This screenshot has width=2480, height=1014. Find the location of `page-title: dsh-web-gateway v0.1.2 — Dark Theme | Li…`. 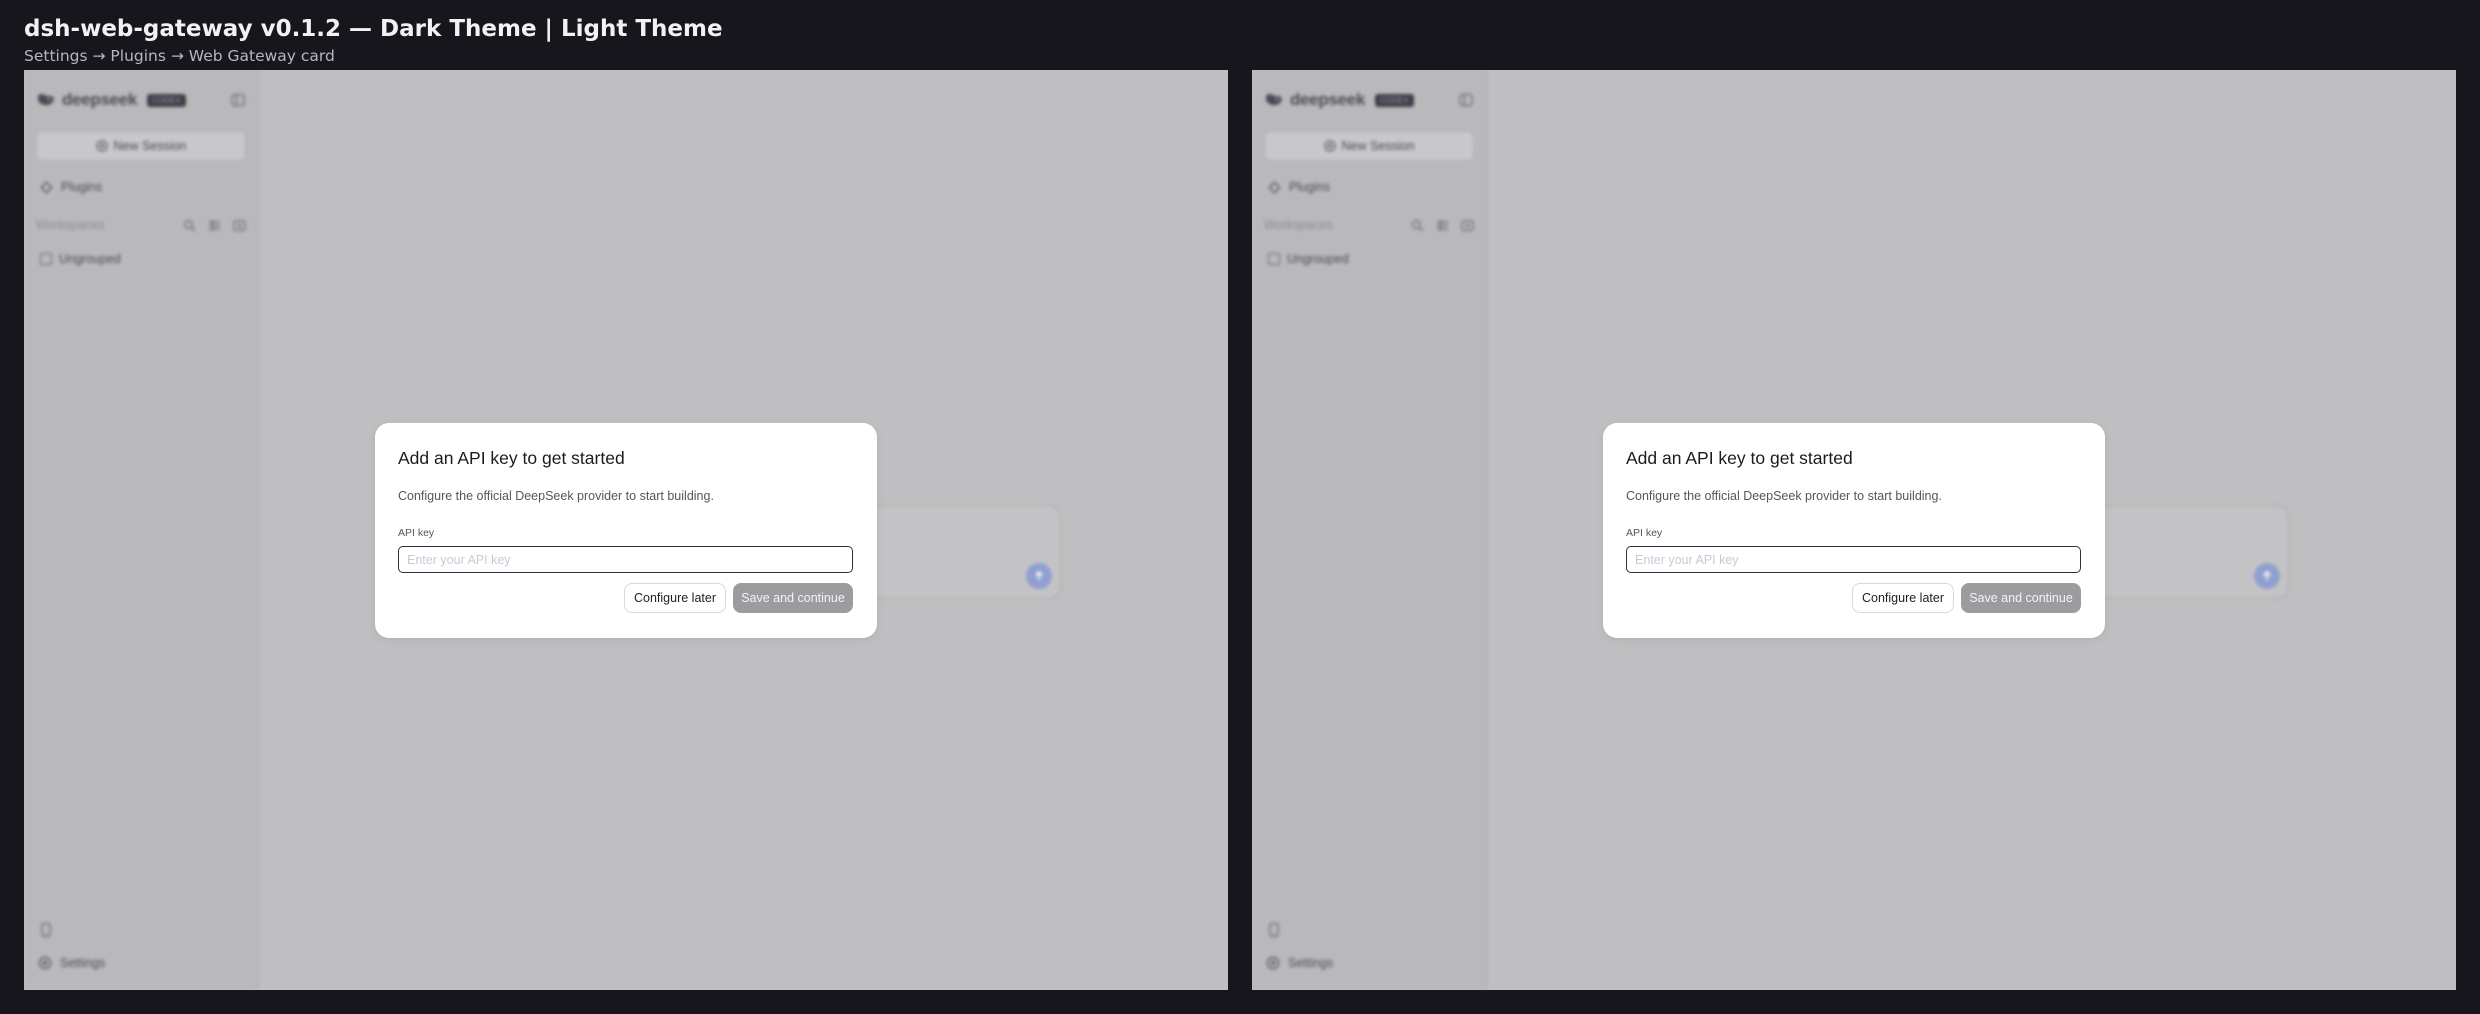

page-title: dsh-web-gateway v0.1.2 — Dark Theme | Li… is located at coordinates (373, 29).